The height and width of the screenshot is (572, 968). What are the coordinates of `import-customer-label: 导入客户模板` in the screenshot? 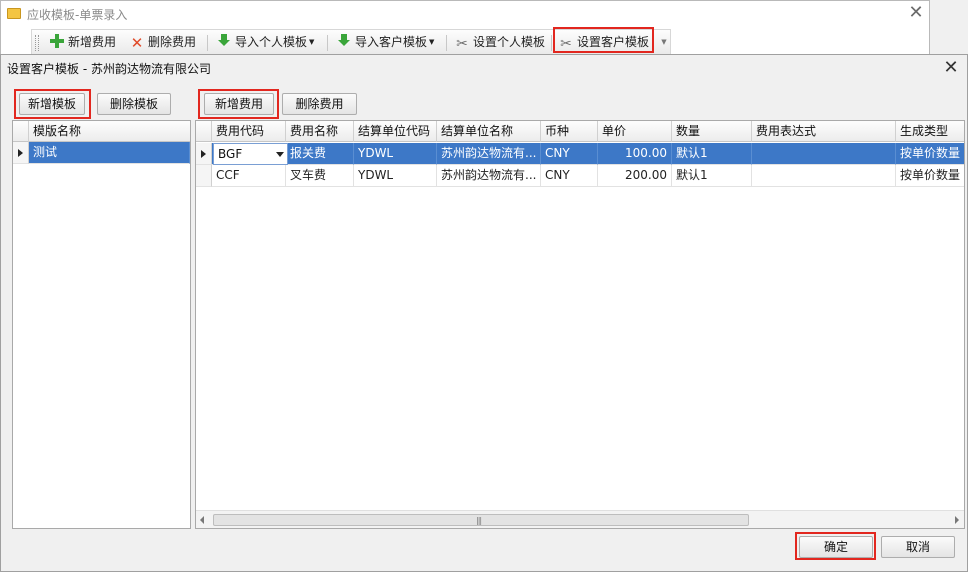 It's located at (391, 42).